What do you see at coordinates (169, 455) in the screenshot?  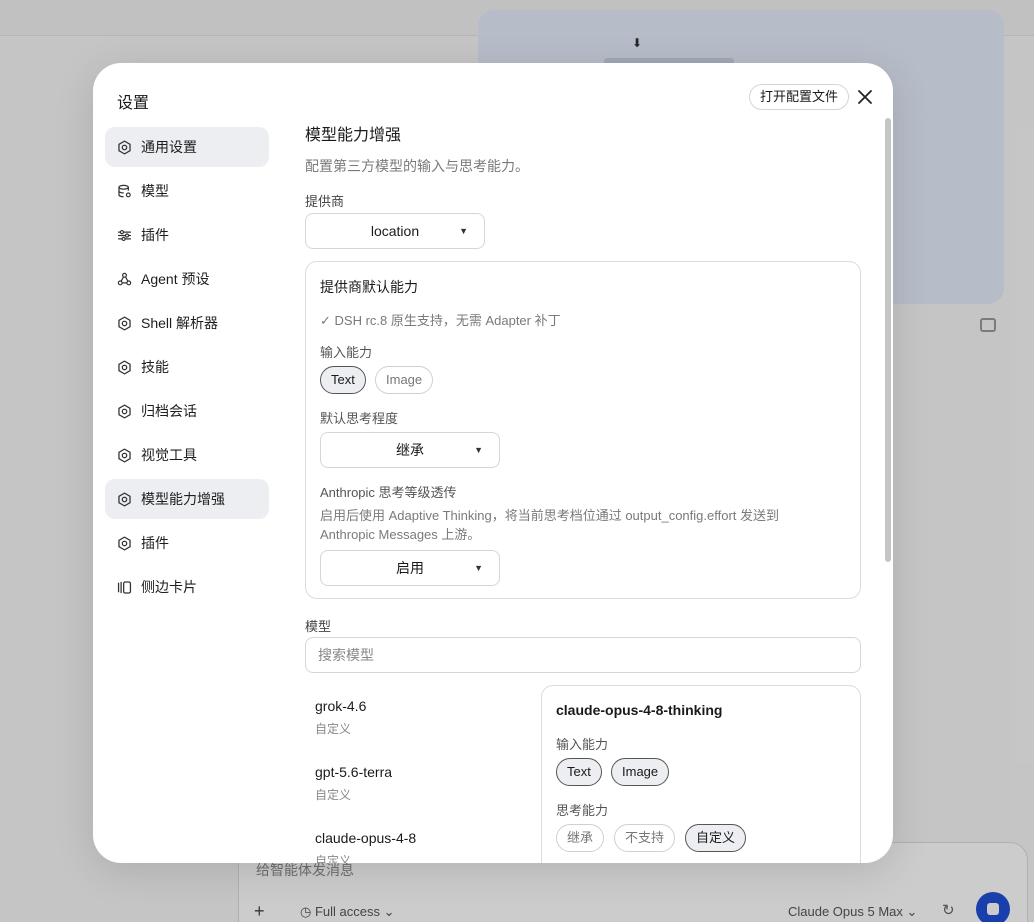 I see `sidebar-item-label: 视觉工具` at bounding box center [169, 455].